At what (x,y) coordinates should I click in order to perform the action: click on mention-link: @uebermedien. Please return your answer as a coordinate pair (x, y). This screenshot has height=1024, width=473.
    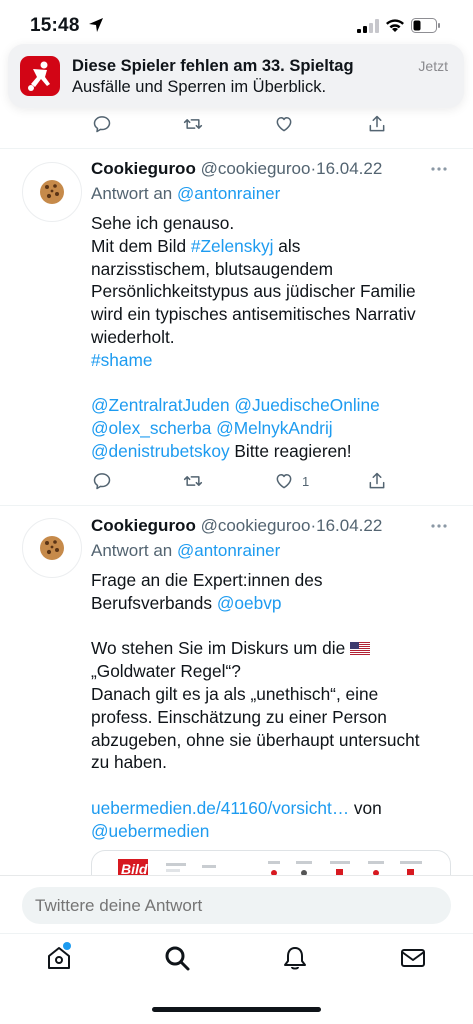
    Looking at the image, I should click on (150, 831).